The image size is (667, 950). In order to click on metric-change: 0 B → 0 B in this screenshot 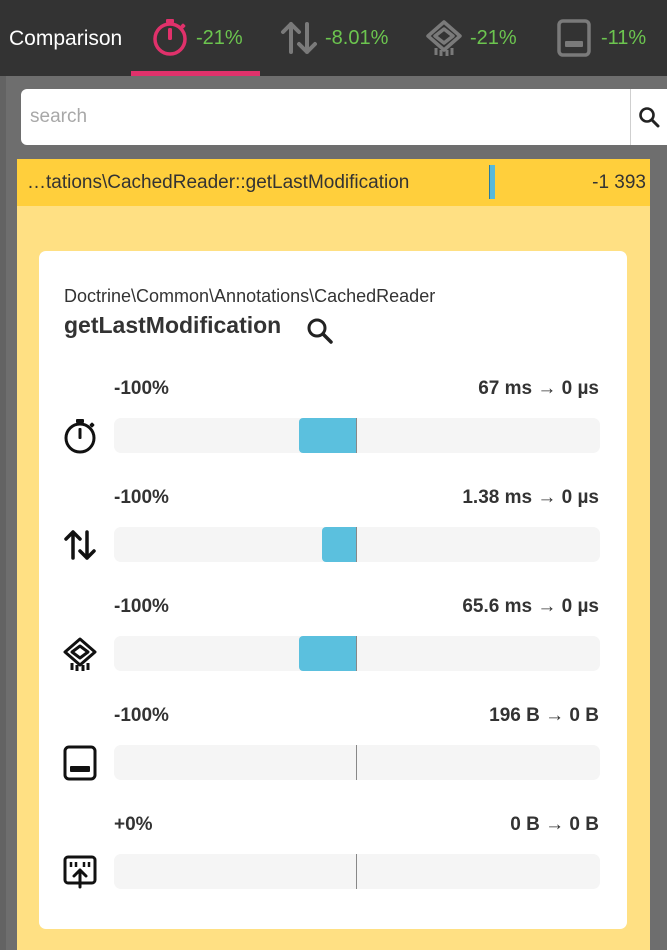, I will do `click(554, 824)`.